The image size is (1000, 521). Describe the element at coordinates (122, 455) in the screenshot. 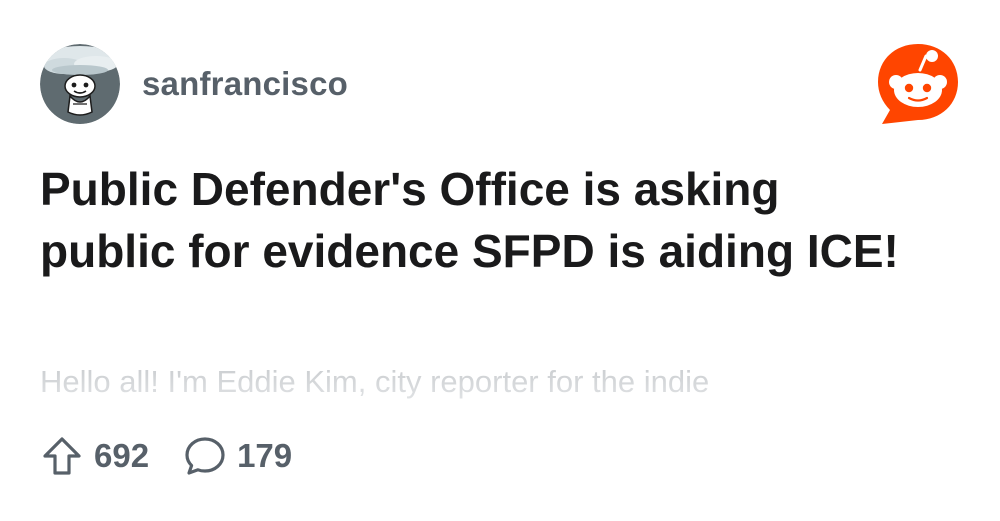

I see `upvote-count: 692` at that location.